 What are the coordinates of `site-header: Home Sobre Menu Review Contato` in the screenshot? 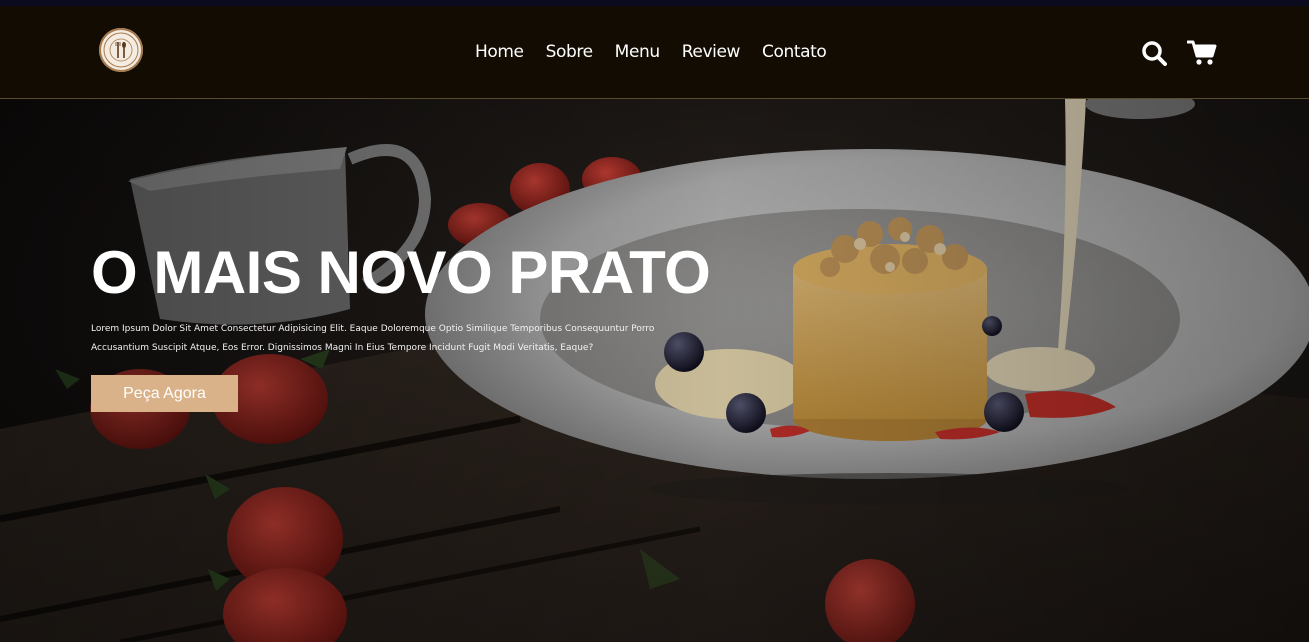 It's located at (654, 52).